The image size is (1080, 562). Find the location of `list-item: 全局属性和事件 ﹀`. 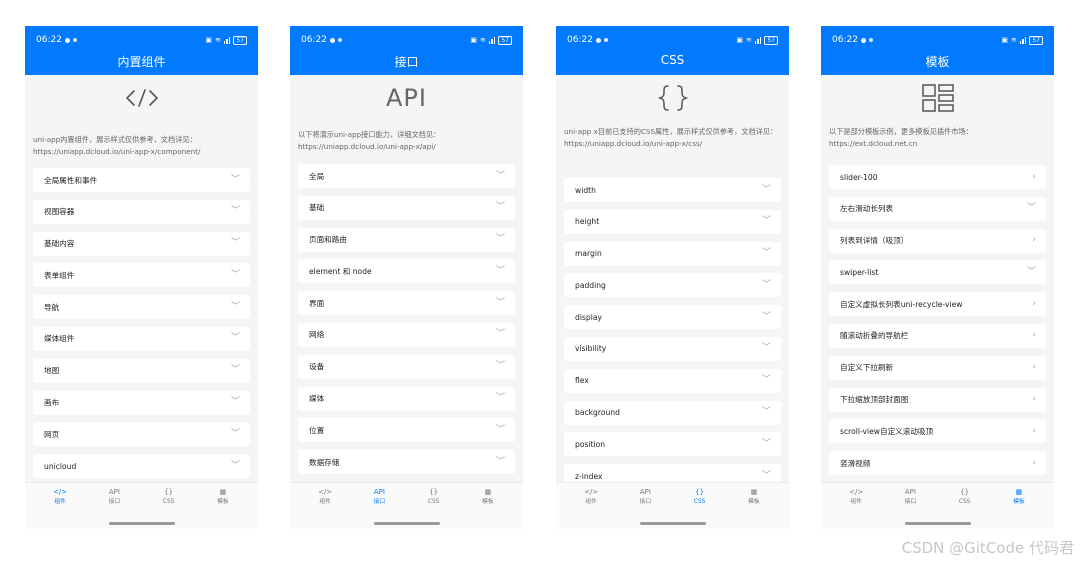

list-item: 全局属性和事件 ﹀ is located at coordinates (141, 180).